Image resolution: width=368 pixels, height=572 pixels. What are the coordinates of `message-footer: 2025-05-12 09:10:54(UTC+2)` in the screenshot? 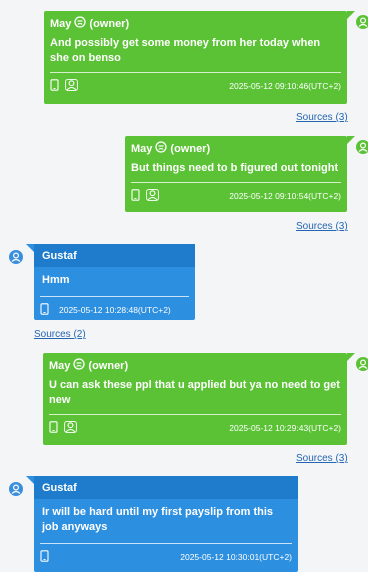 It's located at (236, 195).